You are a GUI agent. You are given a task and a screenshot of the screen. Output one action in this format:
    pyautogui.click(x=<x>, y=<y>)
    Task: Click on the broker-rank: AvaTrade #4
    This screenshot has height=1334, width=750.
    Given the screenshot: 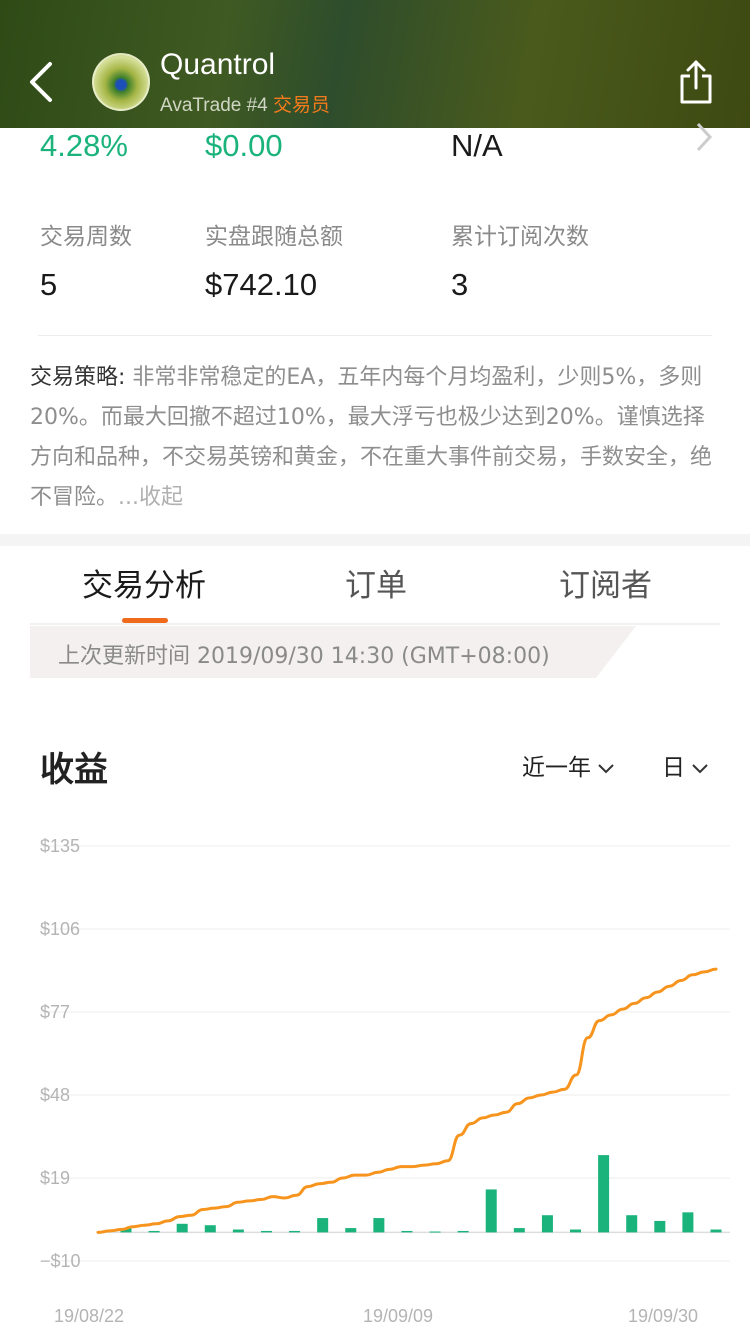 What is the action you would take?
    pyautogui.click(x=214, y=105)
    